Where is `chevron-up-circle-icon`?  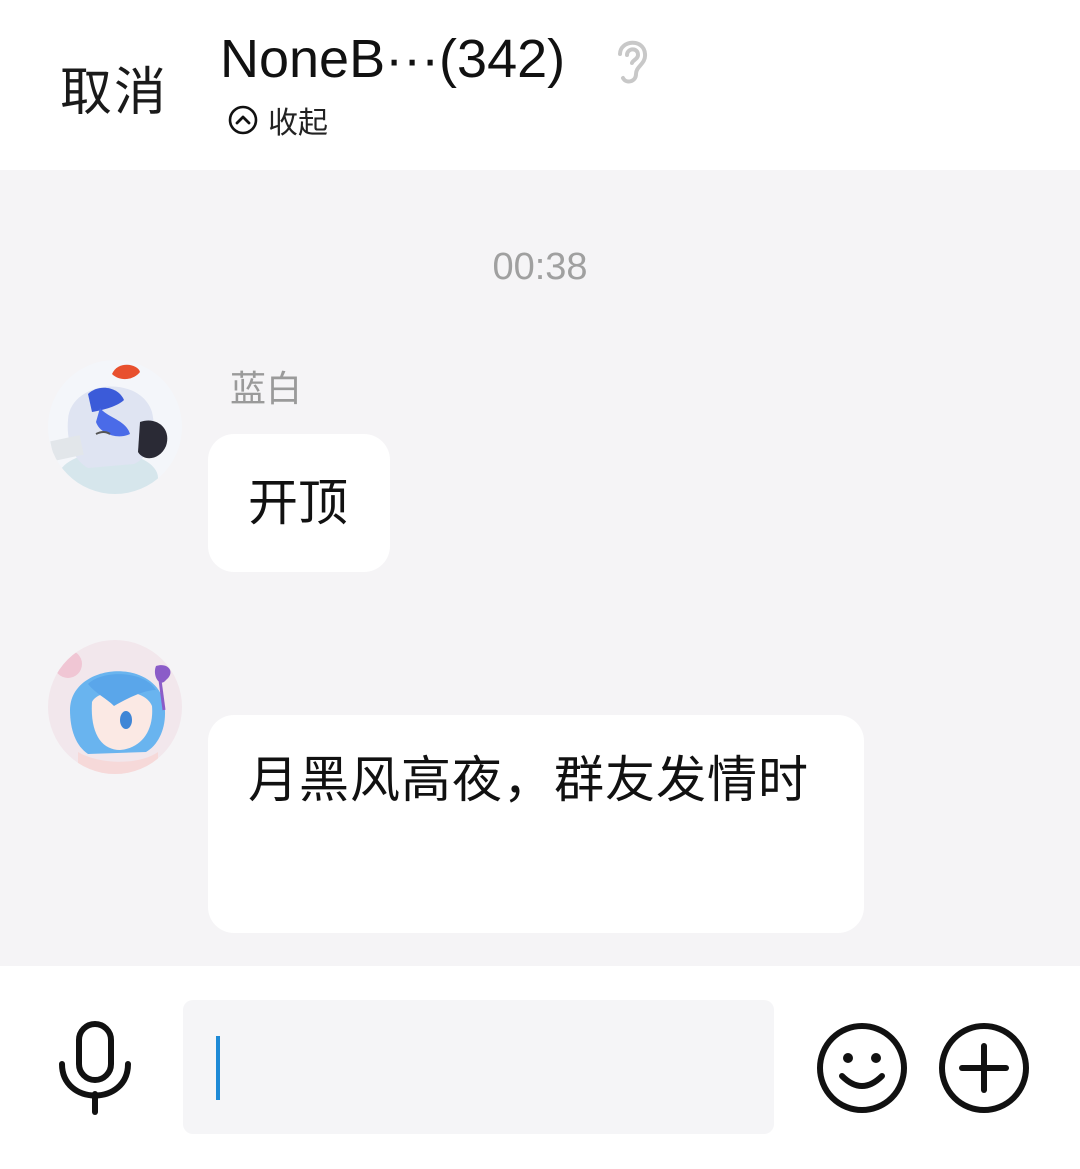
chevron-up-circle-icon is located at coordinates (243, 120).